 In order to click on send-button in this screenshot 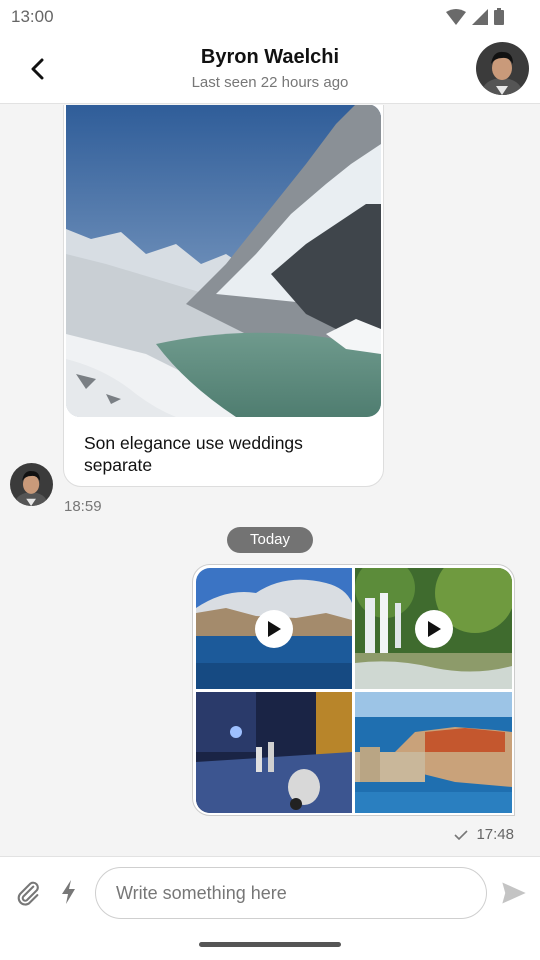, I will do `click(514, 893)`.